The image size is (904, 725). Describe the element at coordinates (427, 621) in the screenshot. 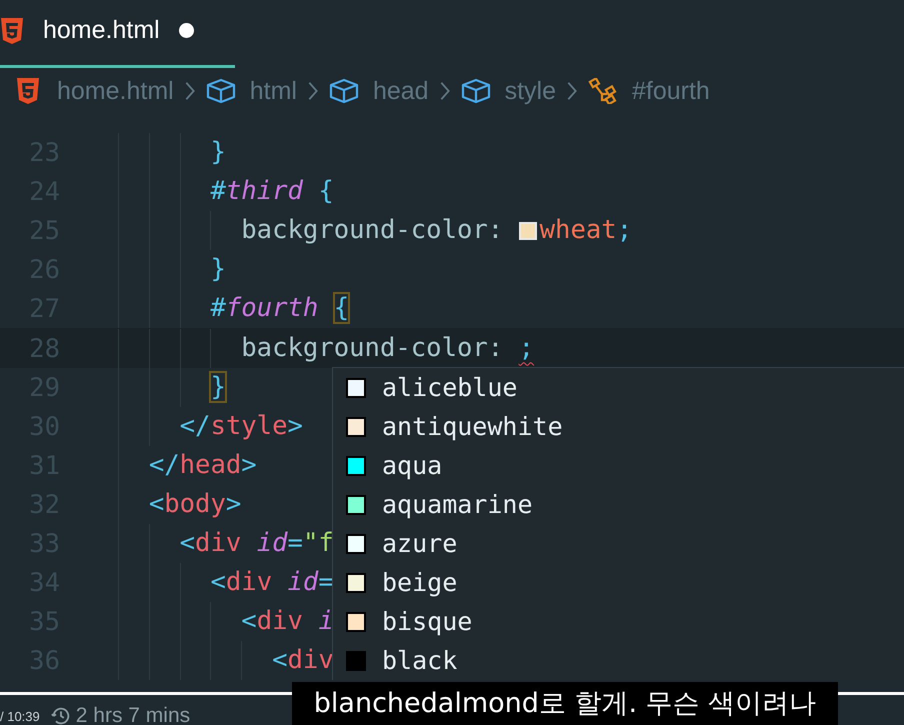

I see `suggestion-item: bisque` at that location.